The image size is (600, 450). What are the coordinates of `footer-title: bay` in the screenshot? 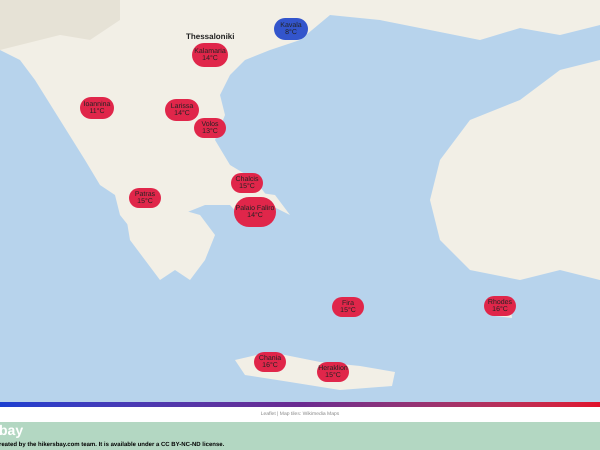 It's located at (12, 429).